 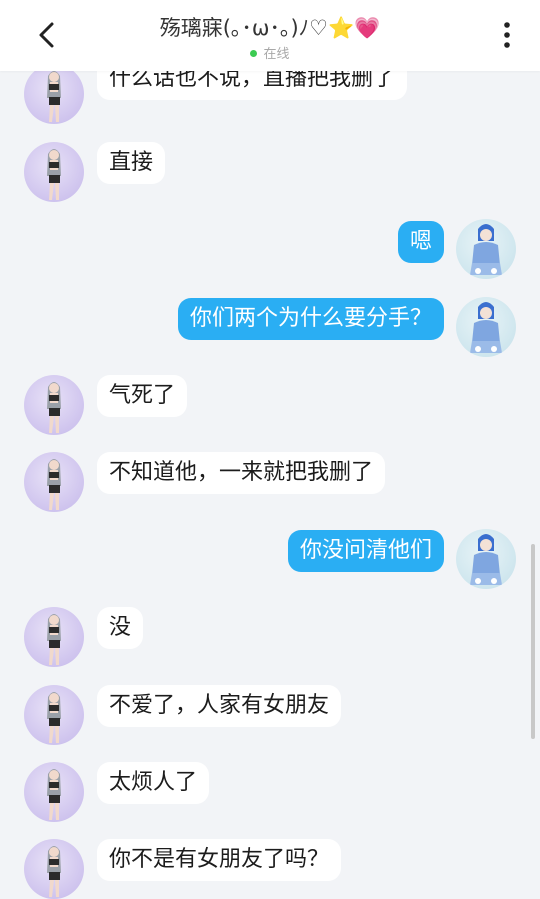 What do you see at coordinates (365, 551) in the screenshot?
I see `outgoing-message-bubble: 你没问清他们` at bounding box center [365, 551].